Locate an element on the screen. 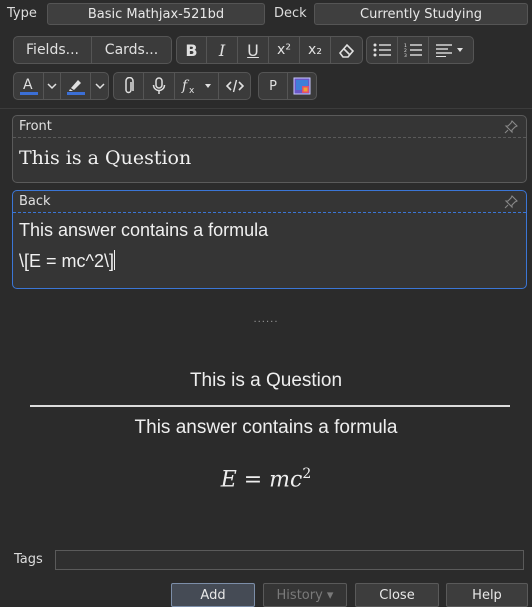  history-button: History ▾ is located at coordinates (305, 595).